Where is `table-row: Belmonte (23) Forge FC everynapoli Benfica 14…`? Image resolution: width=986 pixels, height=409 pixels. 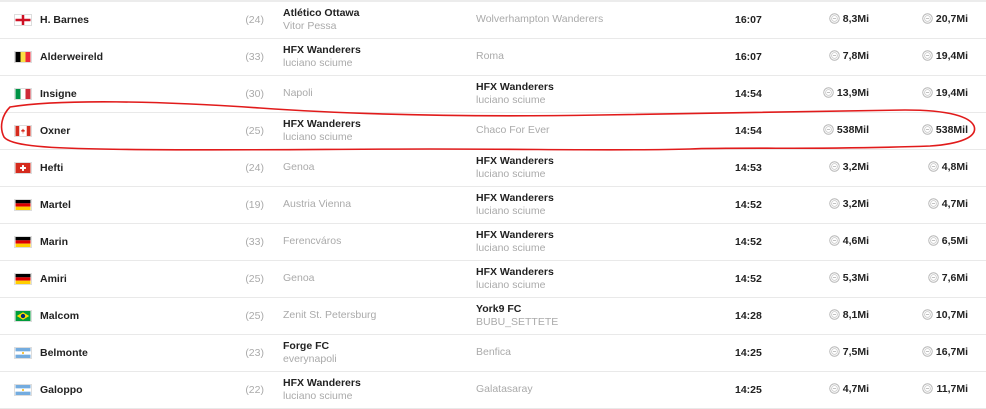 table-row: Belmonte (23) Forge FC everynapoli Benfica 14… is located at coordinates (493, 353).